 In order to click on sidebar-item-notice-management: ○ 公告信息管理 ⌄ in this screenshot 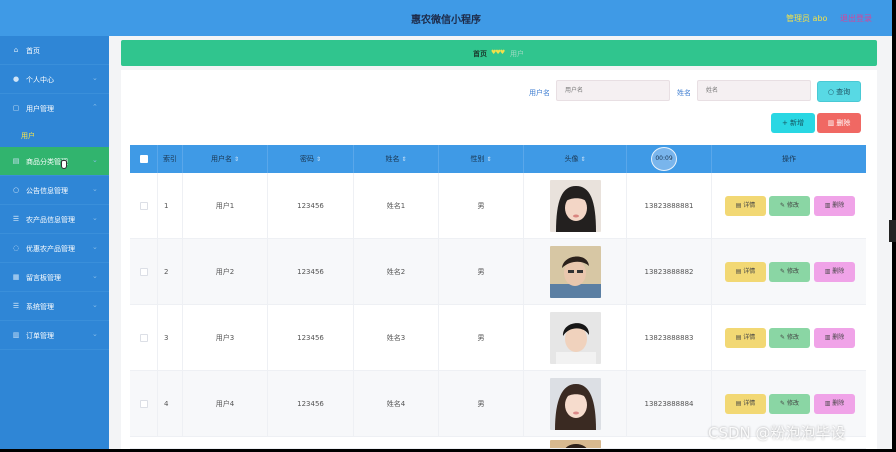, I will do `click(54, 190)`.